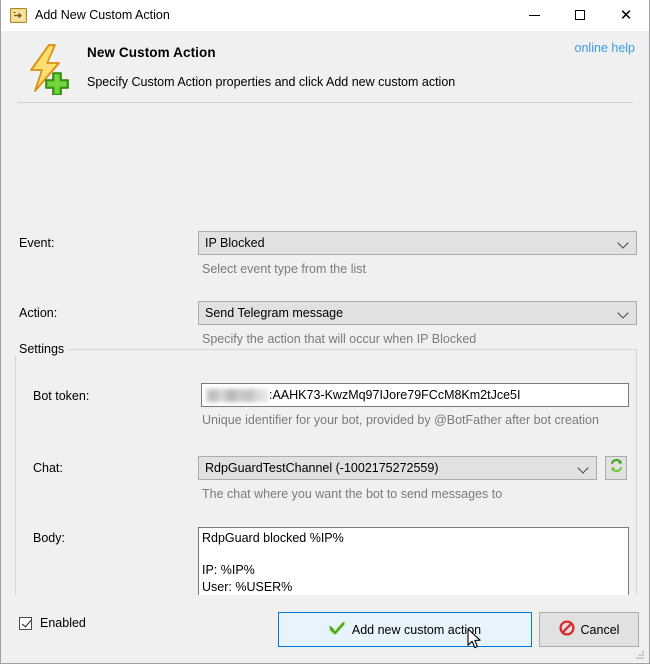 This screenshot has width=650, height=664. What do you see at coordinates (25, 623) in the screenshot?
I see `checkbox-box-icon` at bounding box center [25, 623].